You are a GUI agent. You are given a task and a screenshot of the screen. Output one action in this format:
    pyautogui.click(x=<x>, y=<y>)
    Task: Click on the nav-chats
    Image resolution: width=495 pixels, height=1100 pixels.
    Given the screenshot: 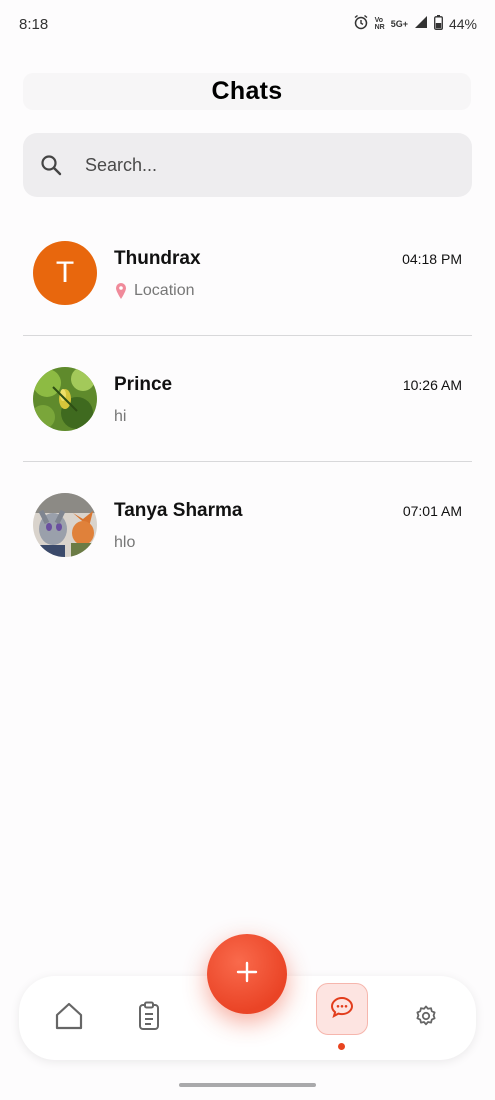 What is the action you would take?
    pyautogui.click(x=342, y=1009)
    